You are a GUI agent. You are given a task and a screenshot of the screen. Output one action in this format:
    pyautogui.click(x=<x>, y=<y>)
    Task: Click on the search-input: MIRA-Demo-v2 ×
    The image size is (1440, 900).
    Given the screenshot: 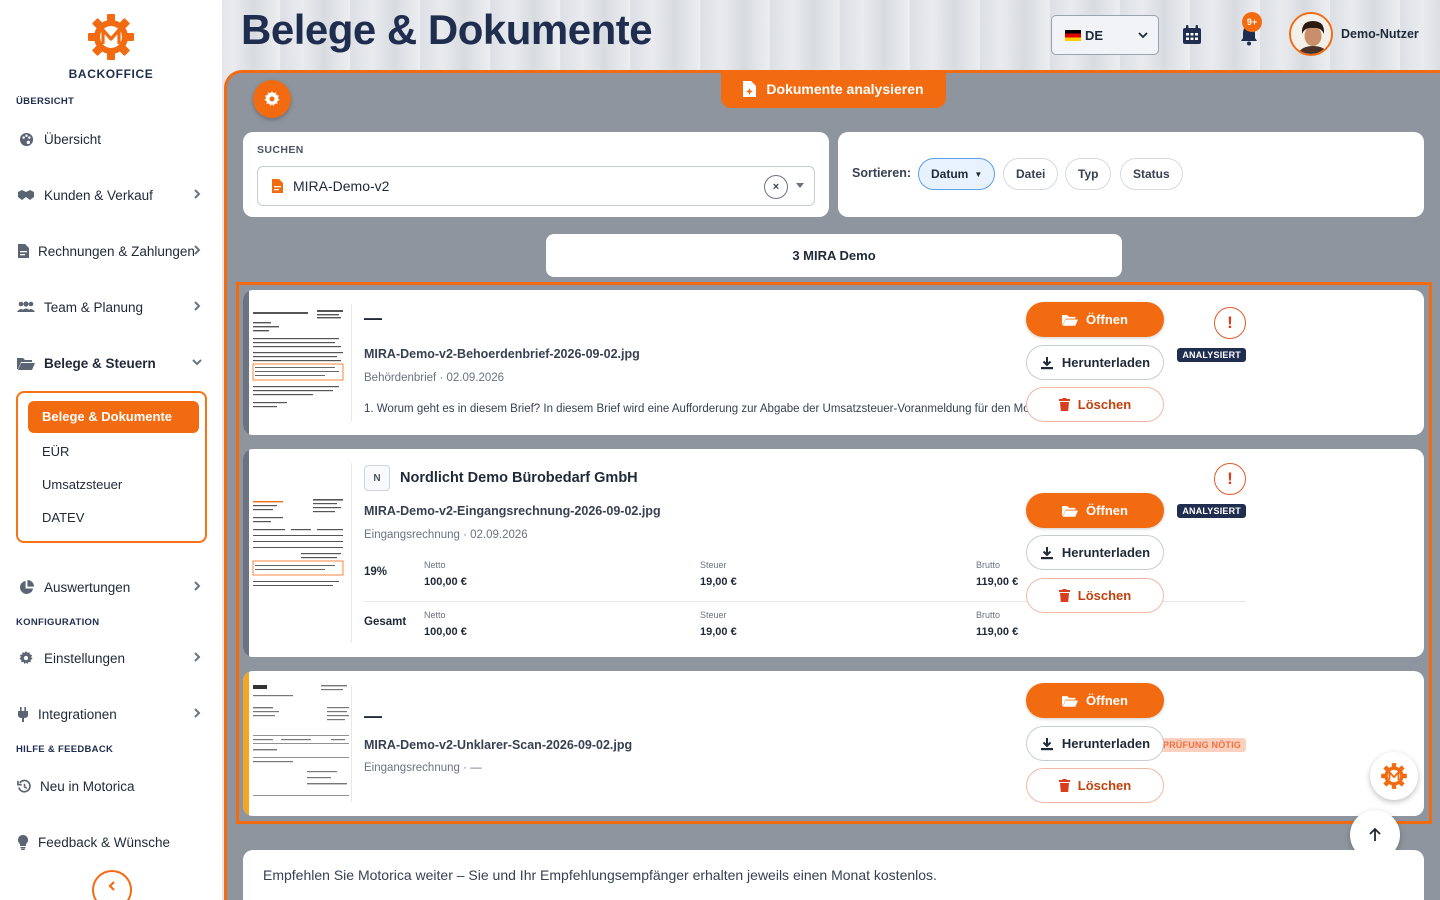 What is the action you would take?
    pyautogui.click(x=536, y=186)
    